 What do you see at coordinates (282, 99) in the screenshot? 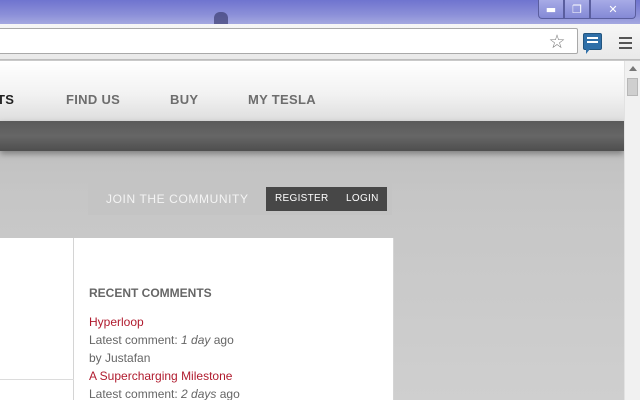
I see `nav-item-my-tesla: MY TESLA` at bounding box center [282, 99].